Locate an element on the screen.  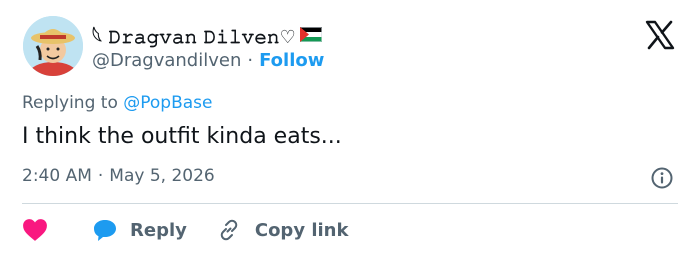
reply-button: Reply is located at coordinates (139, 230).